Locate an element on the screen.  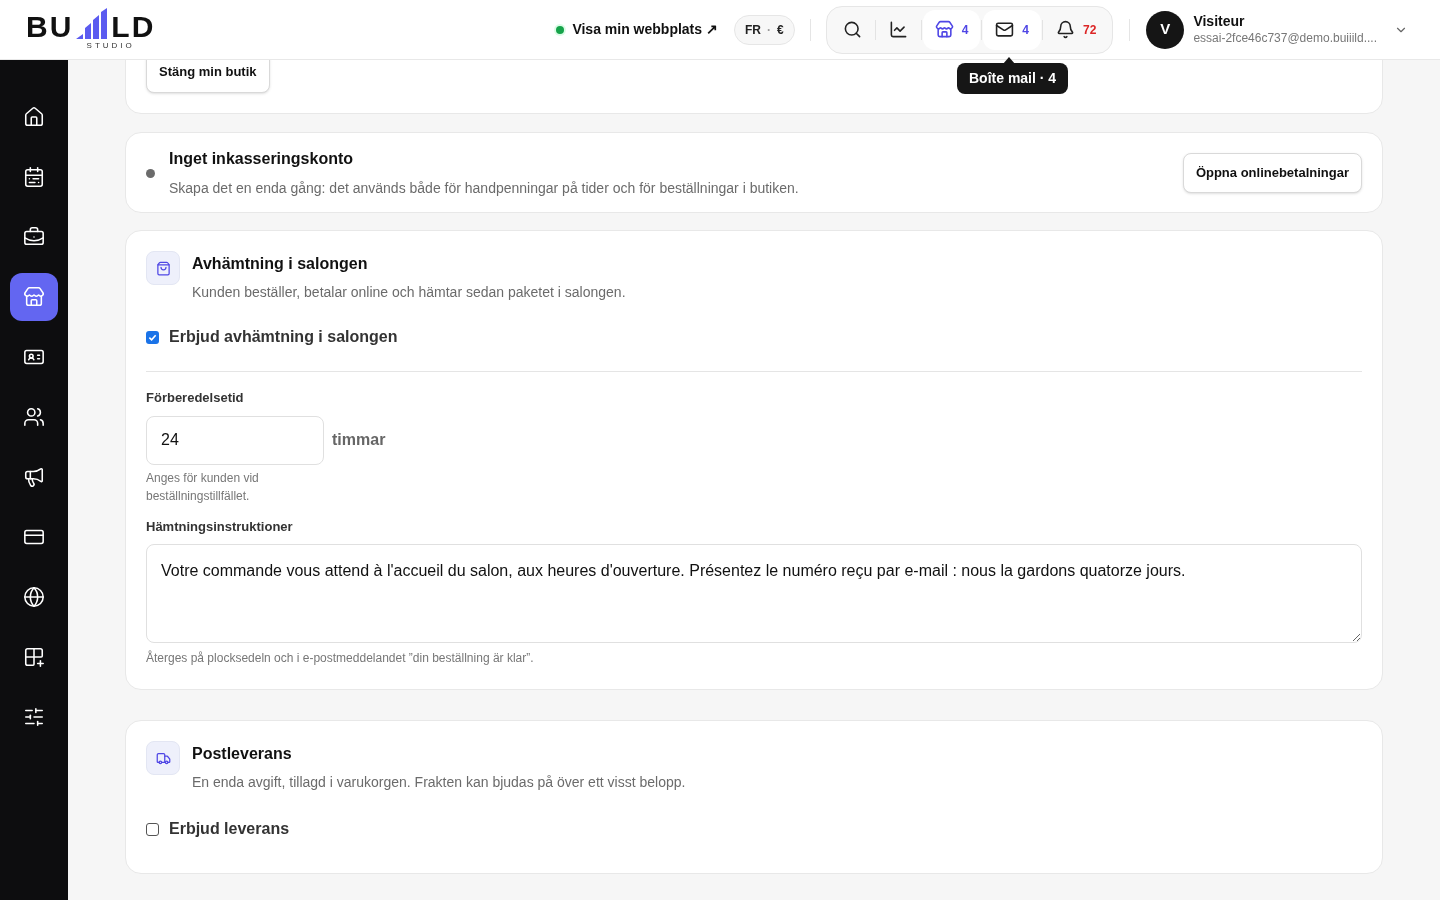
input-field: 24 is located at coordinates (235, 440).